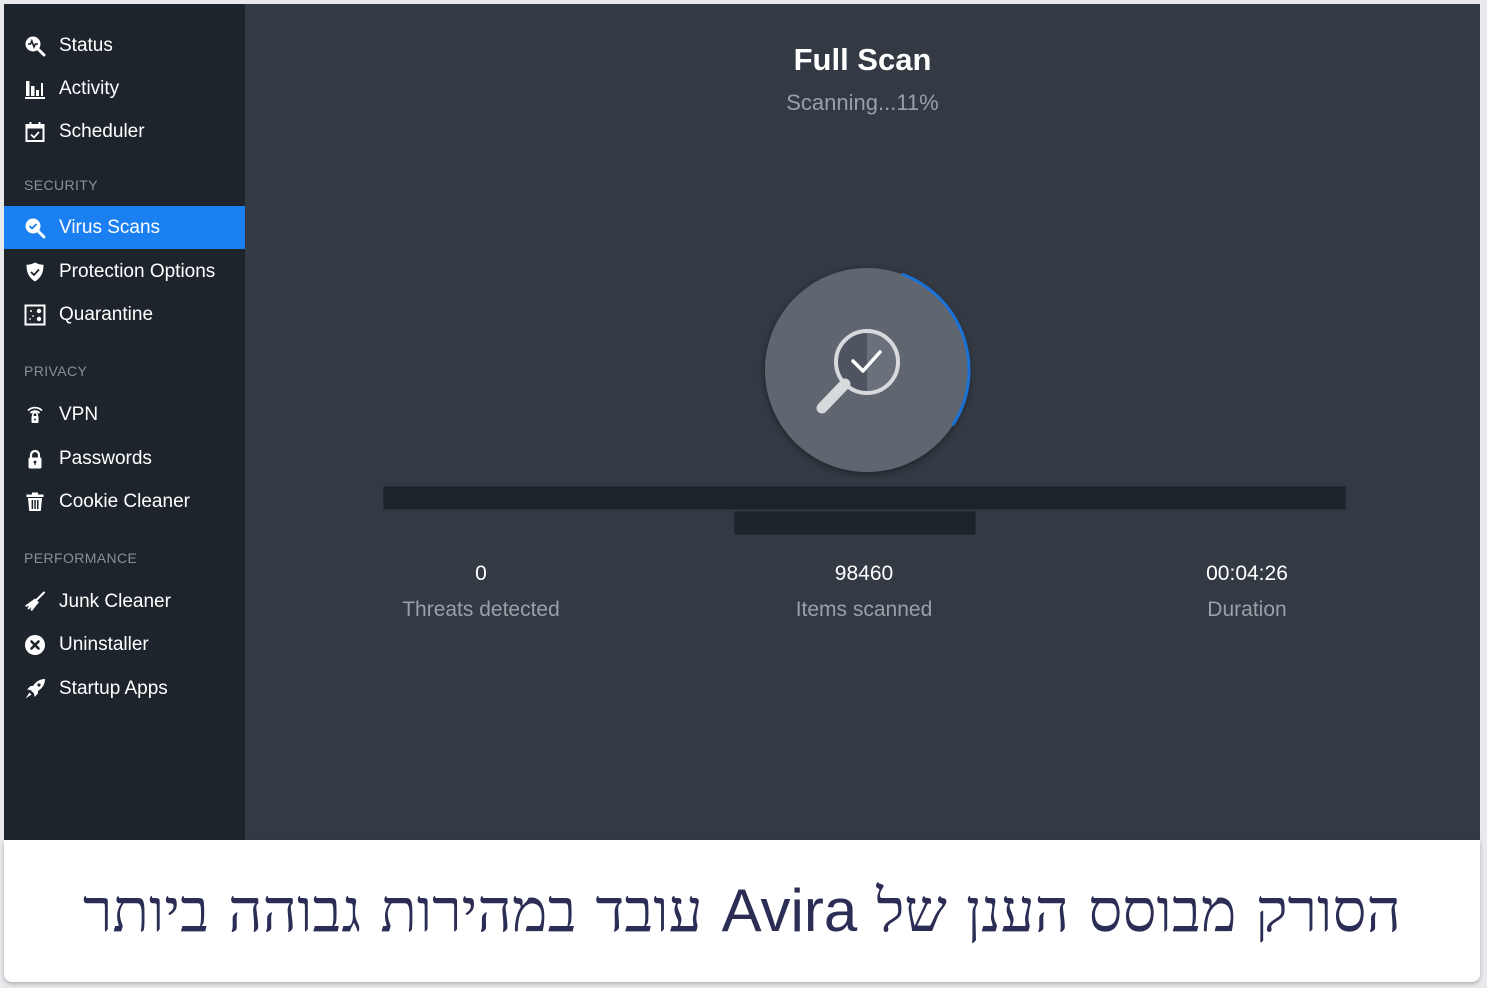 This screenshot has width=1487, height=988. Describe the element at coordinates (789, 910) in the screenshot. I see `caption-brand: Avira` at that location.